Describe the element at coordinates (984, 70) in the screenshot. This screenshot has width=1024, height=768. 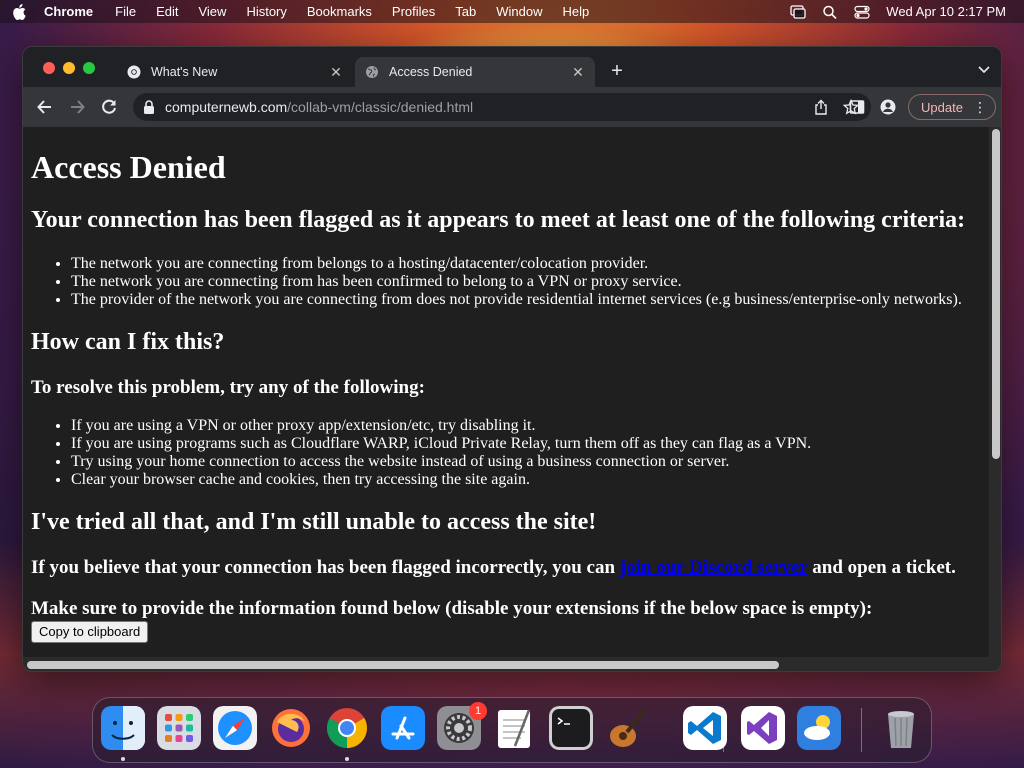
I see `tab-search-chevron-icon` at that location.